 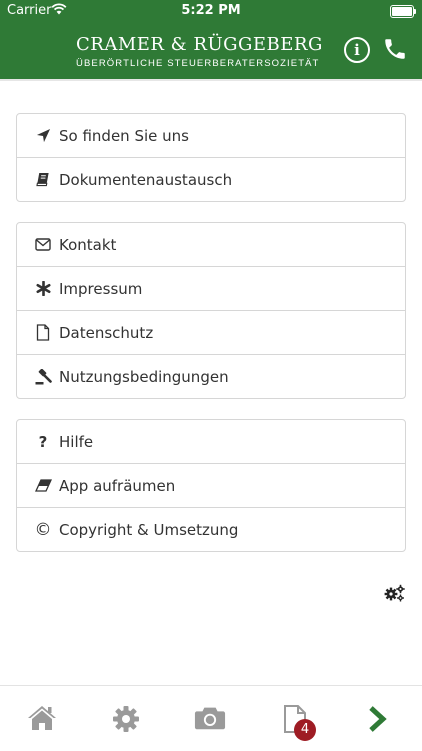 I want to click on cogs-icon, so click(x=395, y=593).